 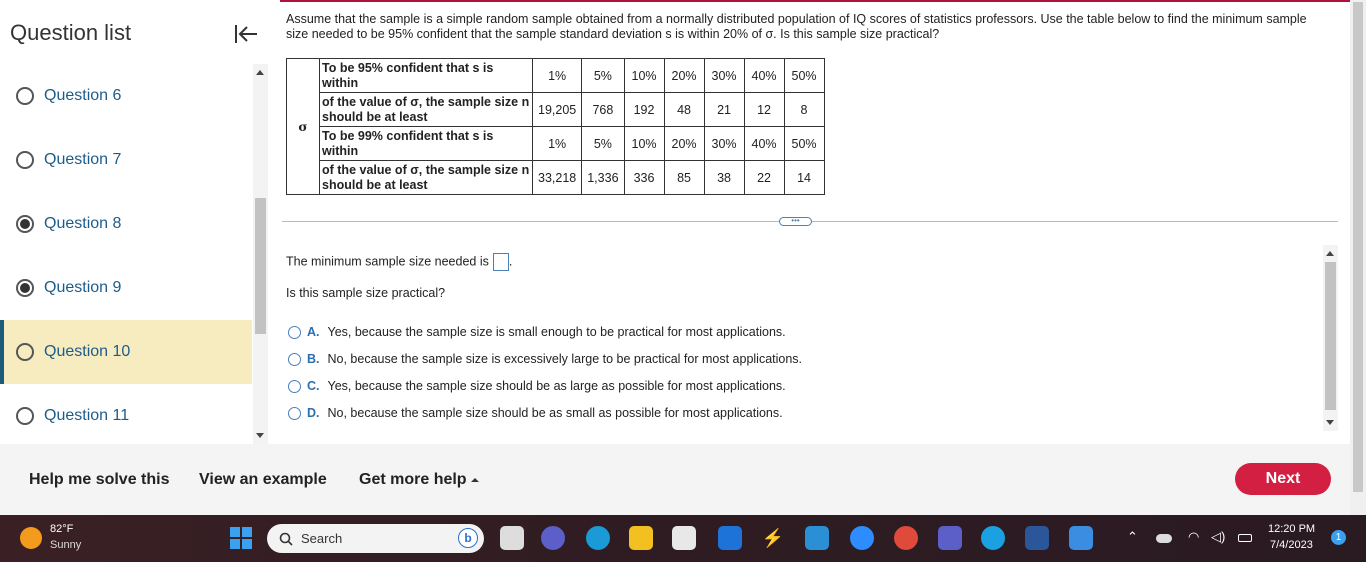 I want to click on table-cell: 1%, so click(x=557, y=143).